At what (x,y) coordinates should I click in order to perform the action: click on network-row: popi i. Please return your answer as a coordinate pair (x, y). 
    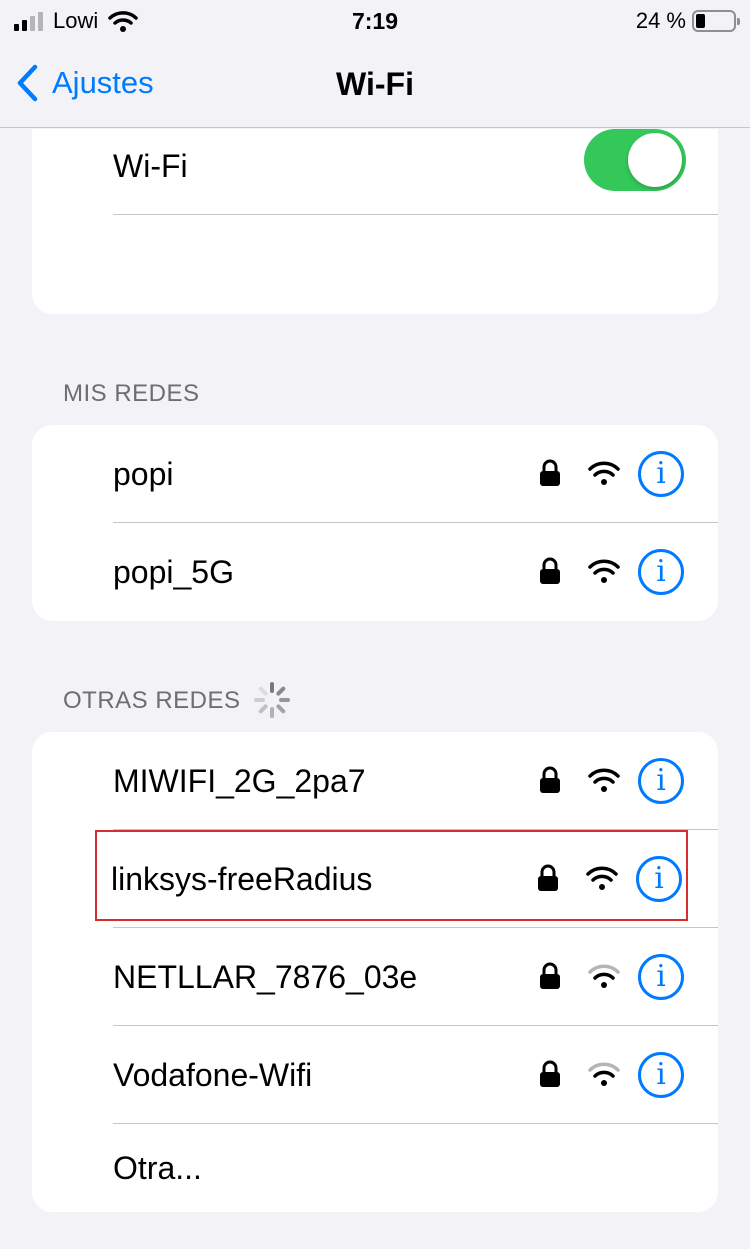
    Looking at the image, I should click on (375, 474).